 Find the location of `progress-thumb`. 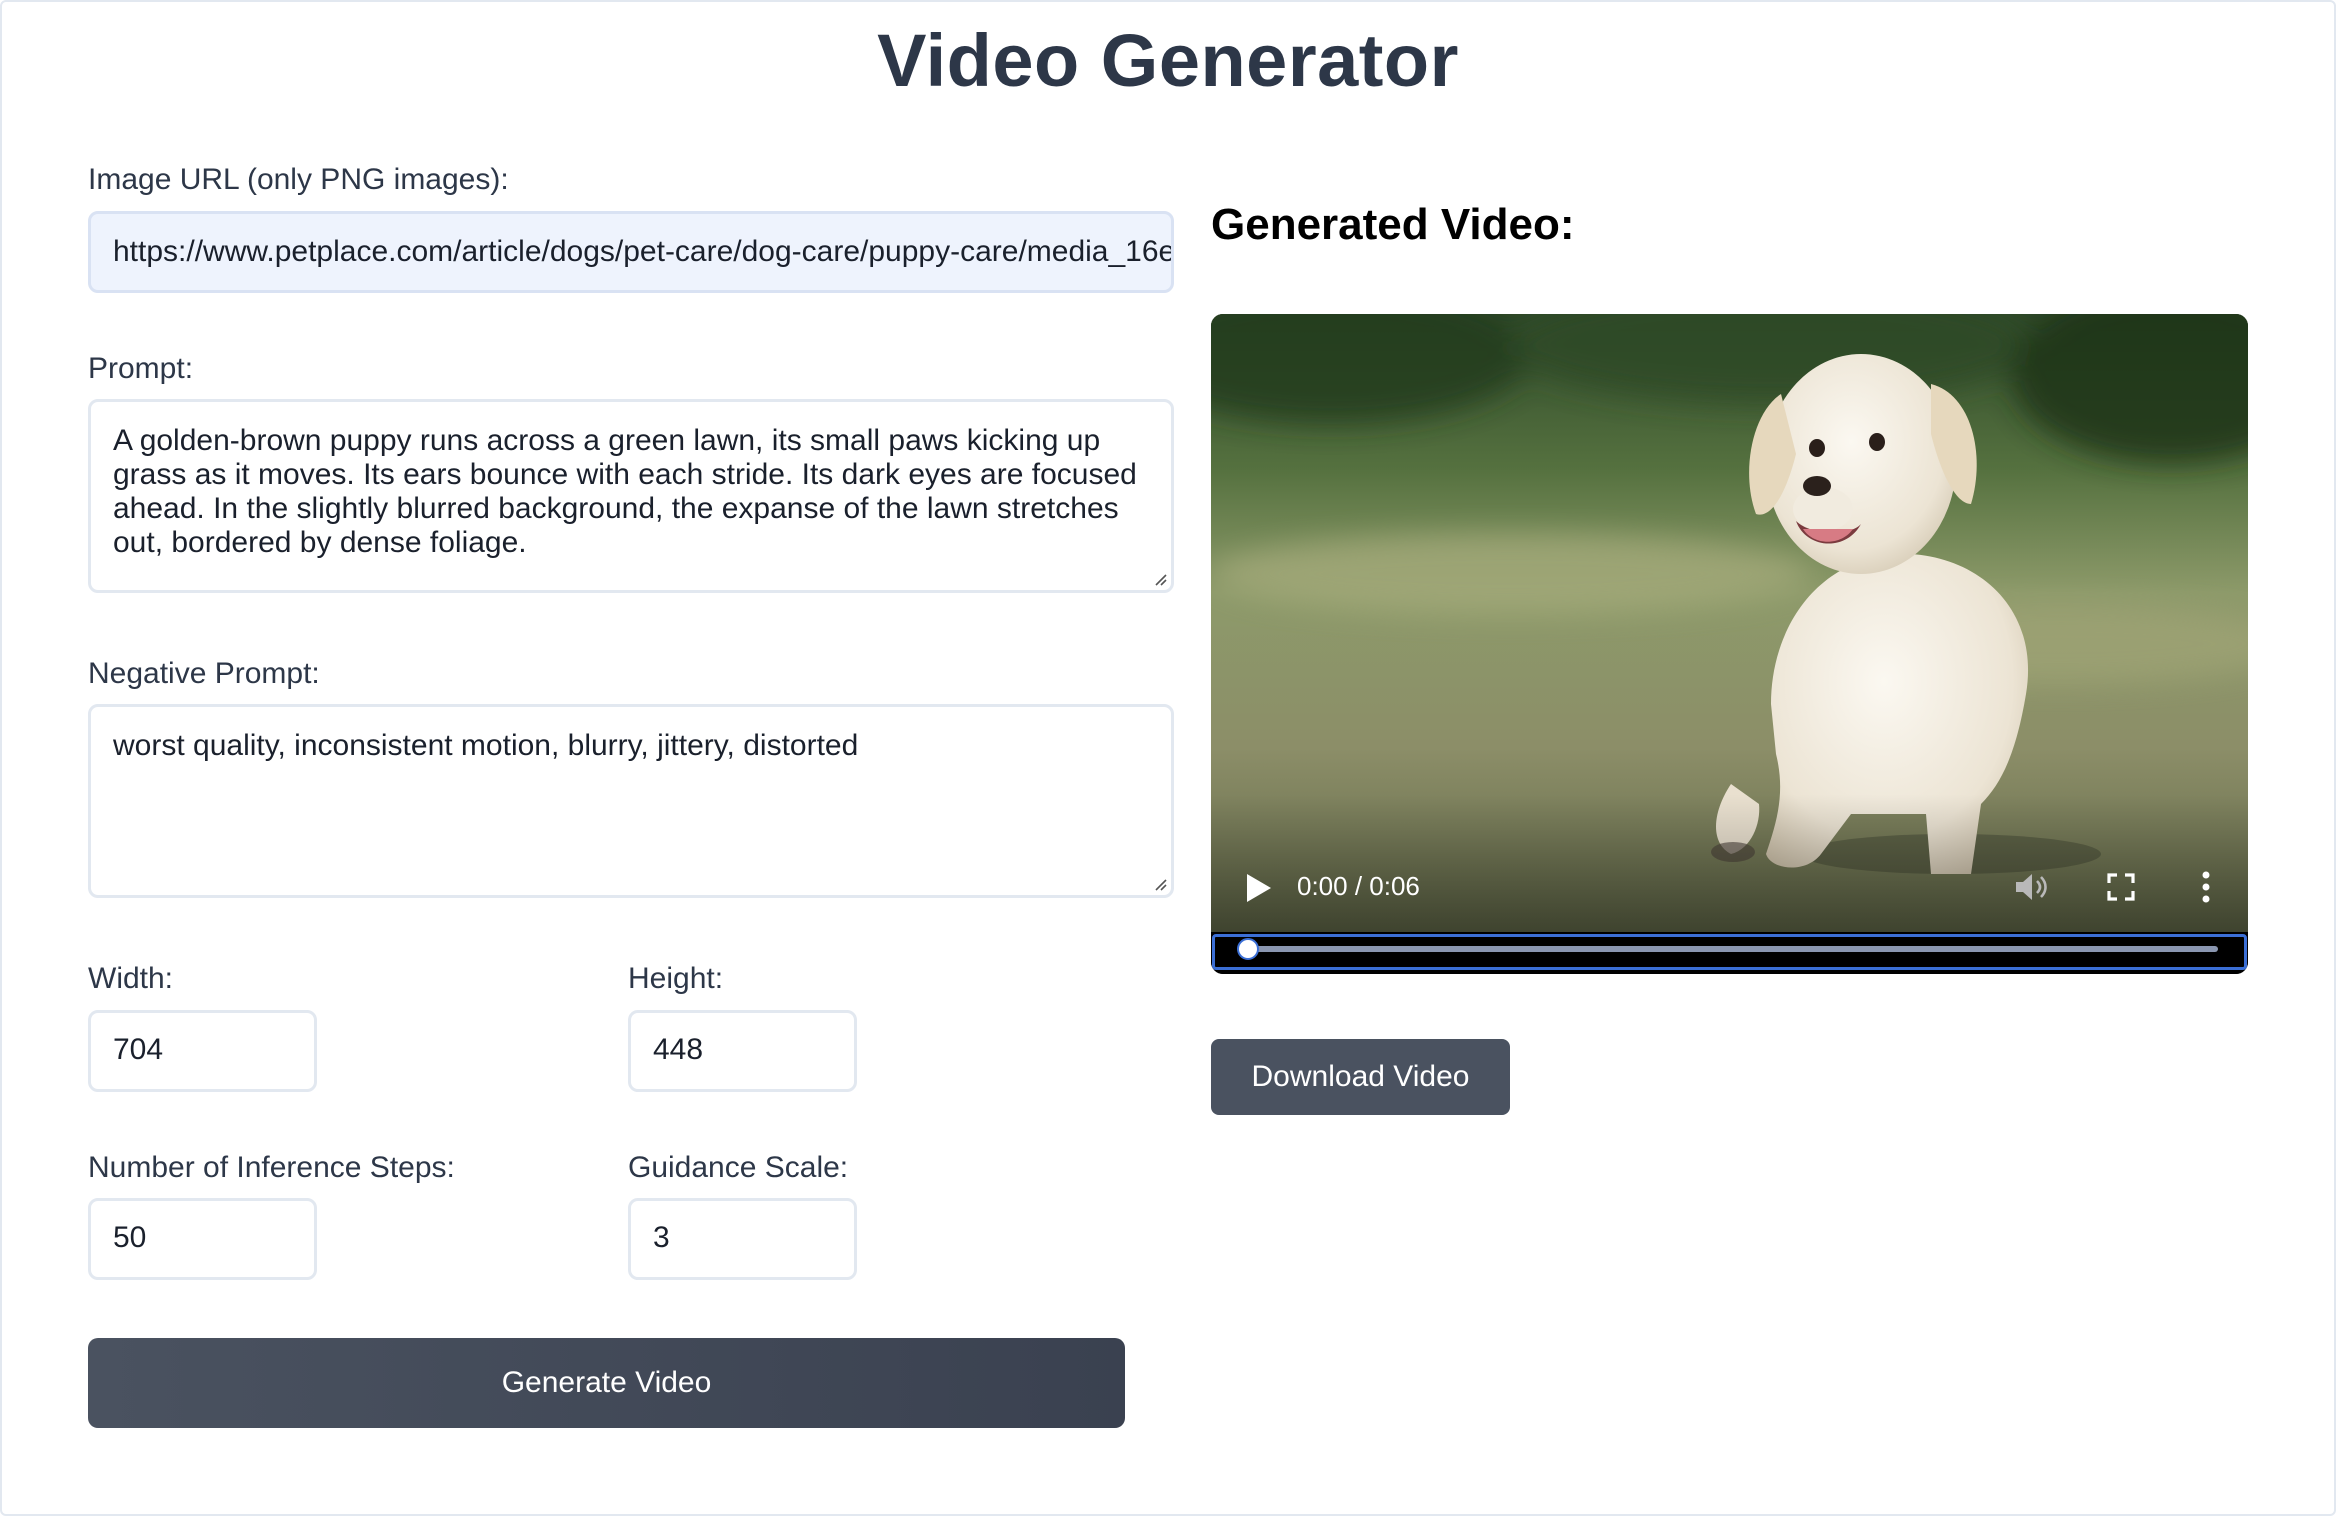

progress-thumb is located at coordinates (1248, 949).